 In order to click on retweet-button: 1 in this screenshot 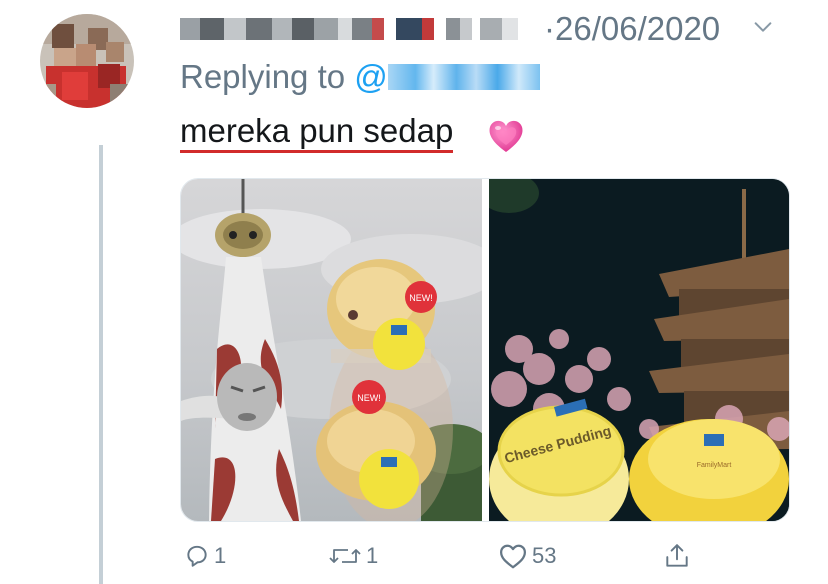, I will do `click(353, 556)`.